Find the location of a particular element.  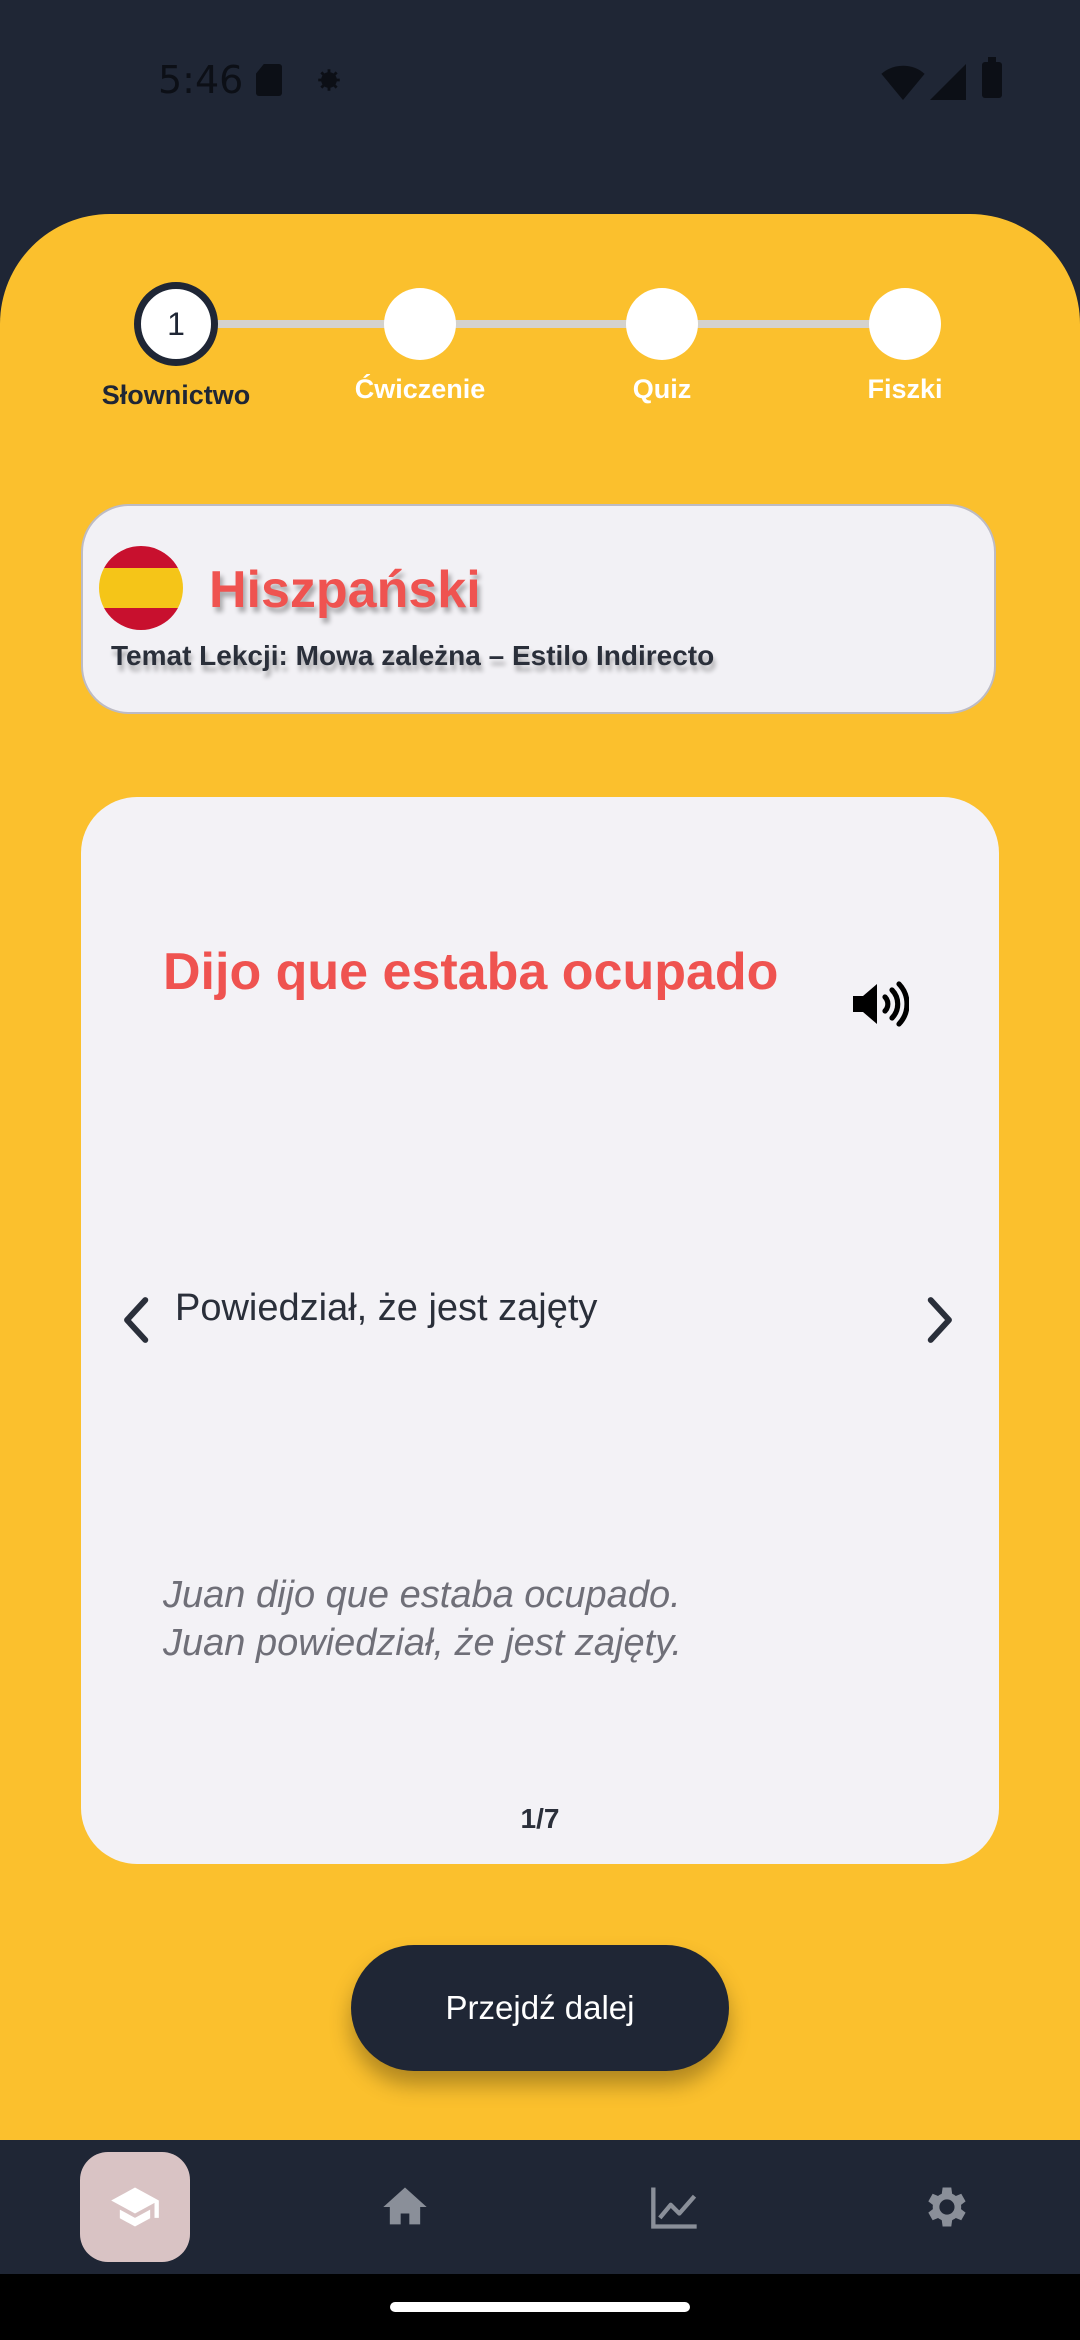

nav-progress is located at coordinates (675, 2207).